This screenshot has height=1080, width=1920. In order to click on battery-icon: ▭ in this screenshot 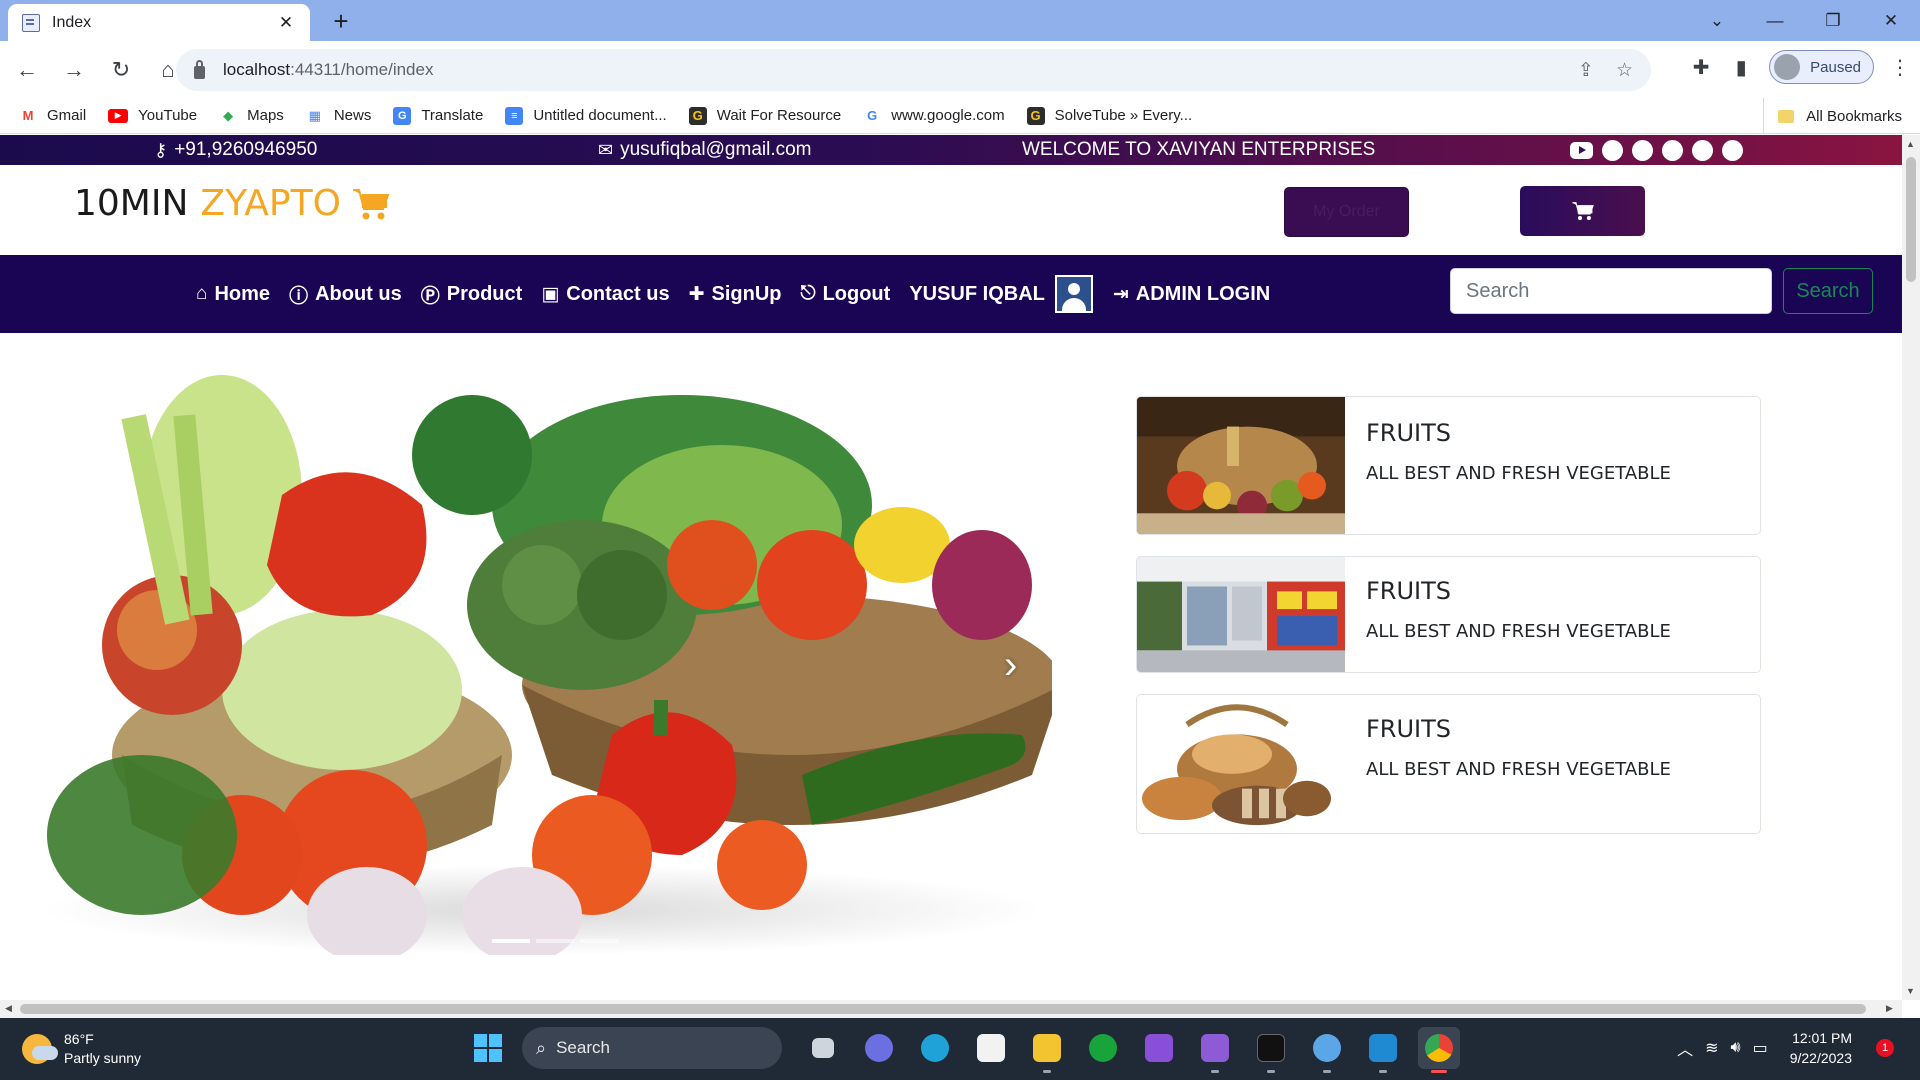, I will do `click(1760, 1048)`.